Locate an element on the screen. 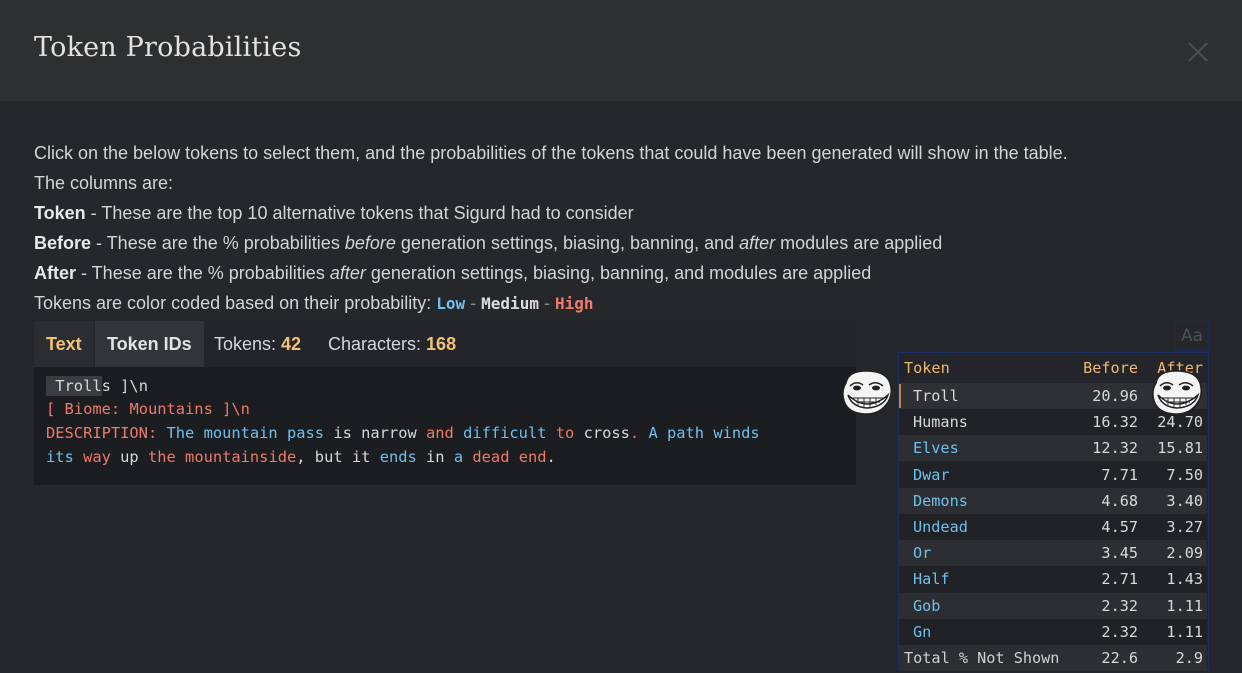  characters-label: Characters: is located at coordinates (377, 344).